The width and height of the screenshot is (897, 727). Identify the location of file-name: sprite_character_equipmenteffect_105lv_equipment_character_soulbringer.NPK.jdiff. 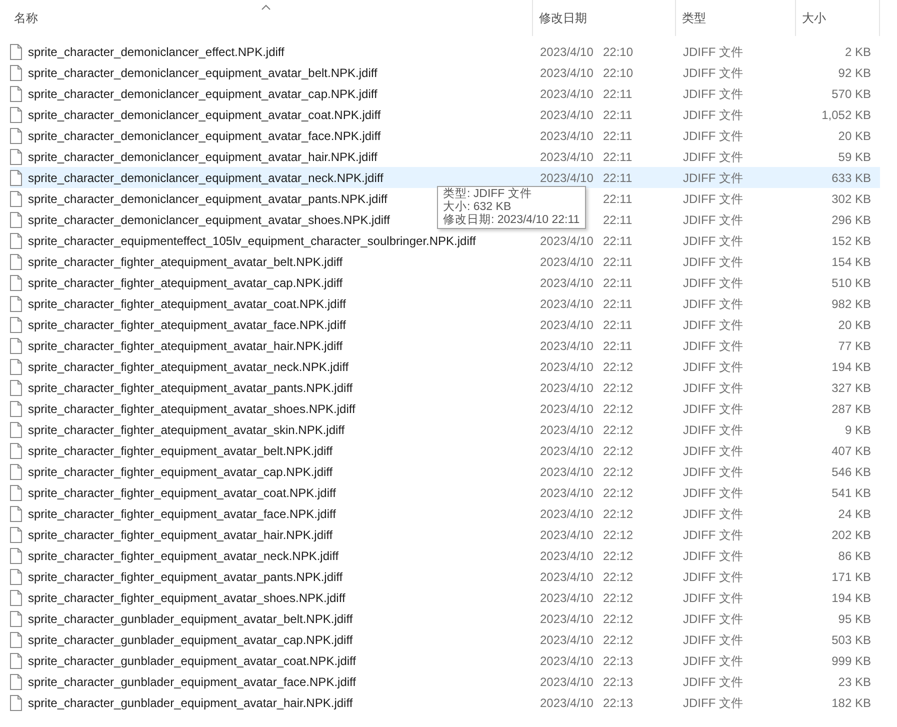
(252, 241).